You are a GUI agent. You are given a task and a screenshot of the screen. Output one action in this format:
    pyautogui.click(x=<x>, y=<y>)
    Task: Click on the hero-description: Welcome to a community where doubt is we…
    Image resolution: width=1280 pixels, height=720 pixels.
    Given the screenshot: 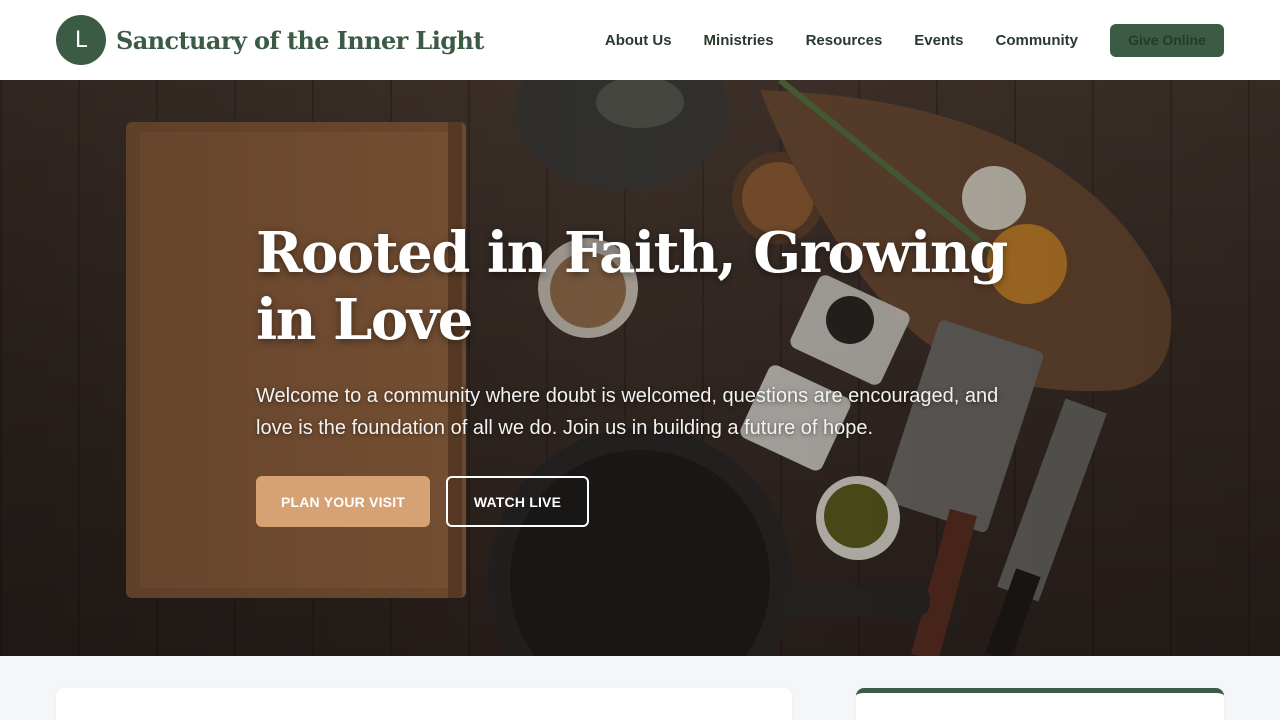 What is the action you would take?
    pyautogui.click(x=627, y=412)
    